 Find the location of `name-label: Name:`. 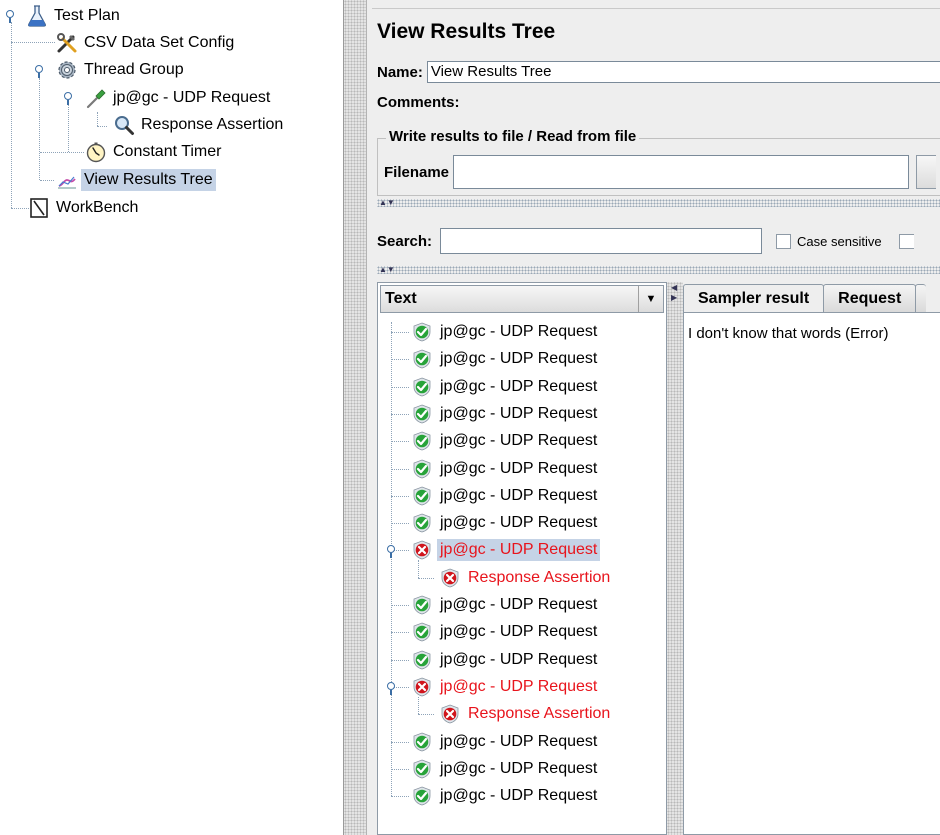

name-label: Name: is located at coordinates (400, 72).